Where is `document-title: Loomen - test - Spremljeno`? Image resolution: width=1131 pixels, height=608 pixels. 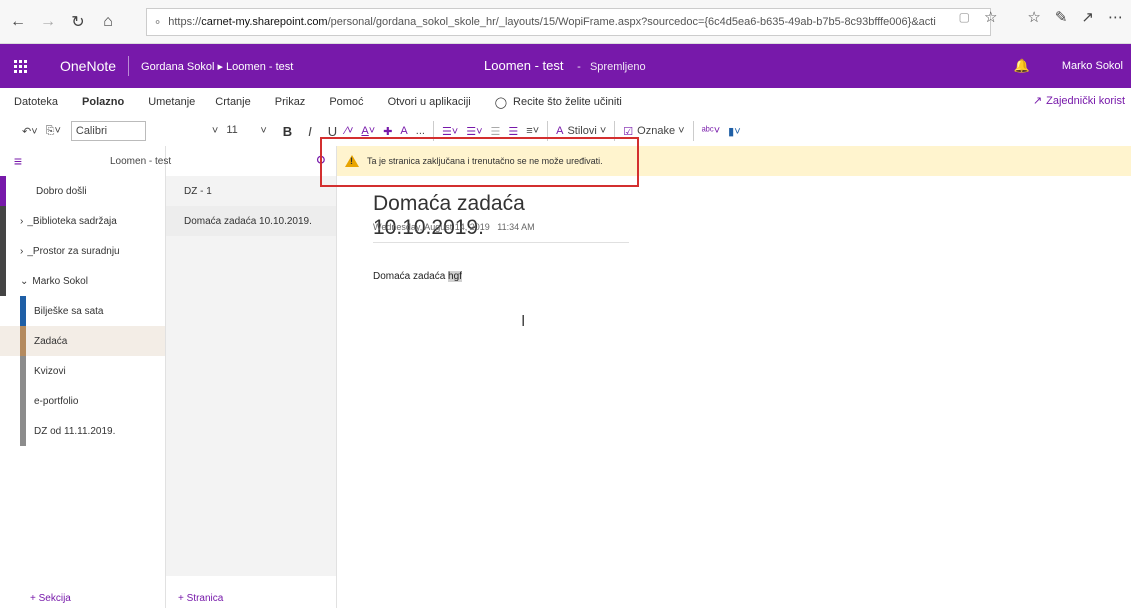 document-title: Loomen - test - Spremljeno is located at coordinates (565, 66).